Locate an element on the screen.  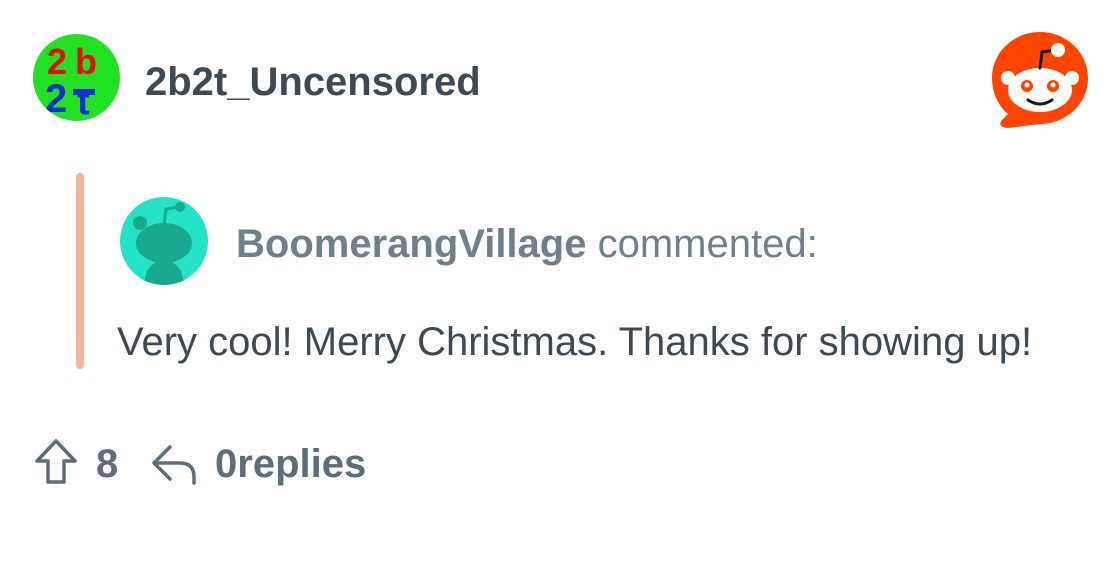
upvote-arrow-icon is located at coordinates (56, 462).